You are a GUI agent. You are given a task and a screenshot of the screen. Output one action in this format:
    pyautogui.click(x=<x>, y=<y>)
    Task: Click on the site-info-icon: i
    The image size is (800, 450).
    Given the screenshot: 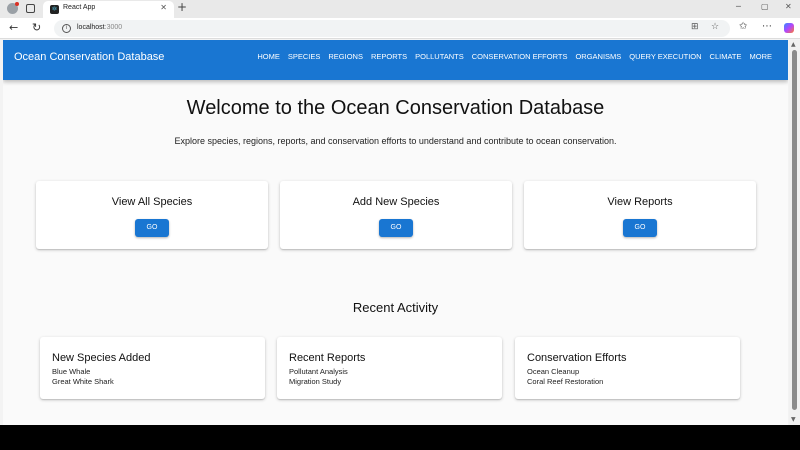 What is the action you would take?
    pyautogui.click(x=66, y=28)
    